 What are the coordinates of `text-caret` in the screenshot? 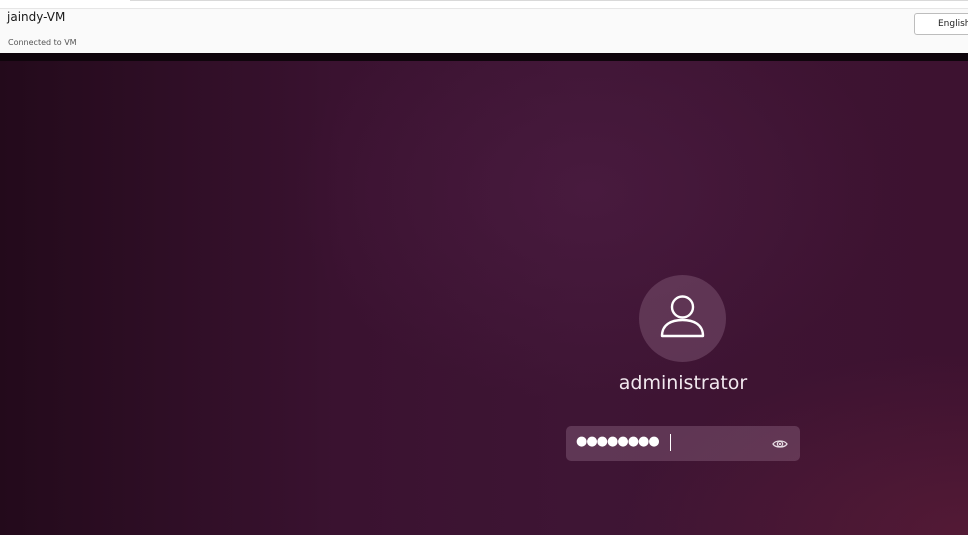 It's located at (670, 442).